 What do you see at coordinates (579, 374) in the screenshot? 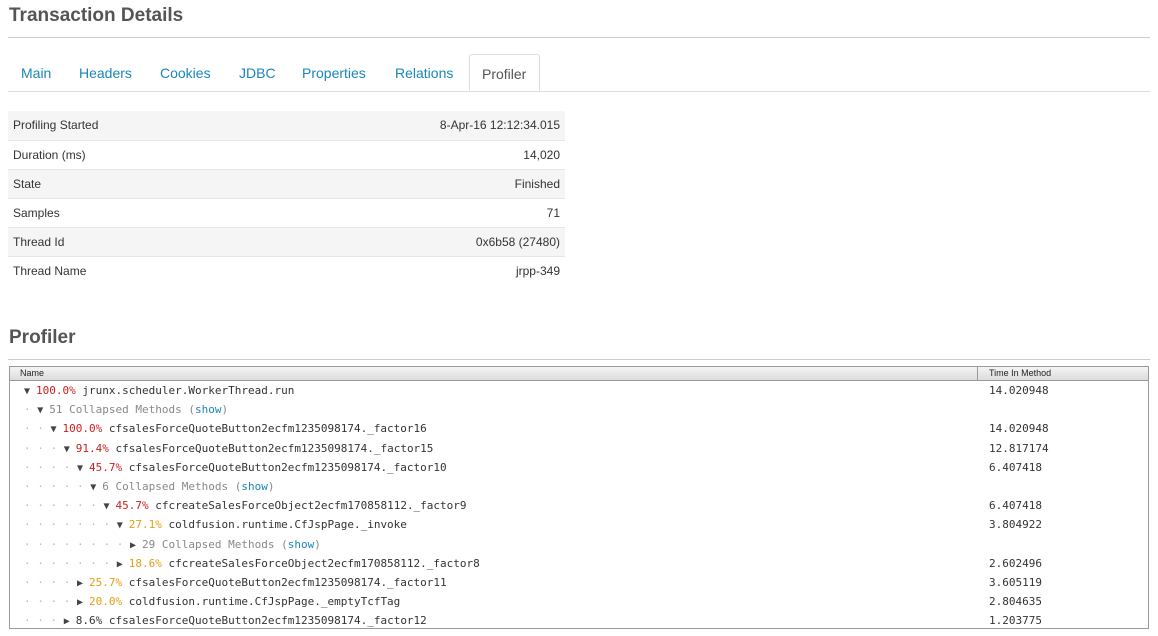
I see `grid-header: Name Time In Method` at bounding box center [579, 374].